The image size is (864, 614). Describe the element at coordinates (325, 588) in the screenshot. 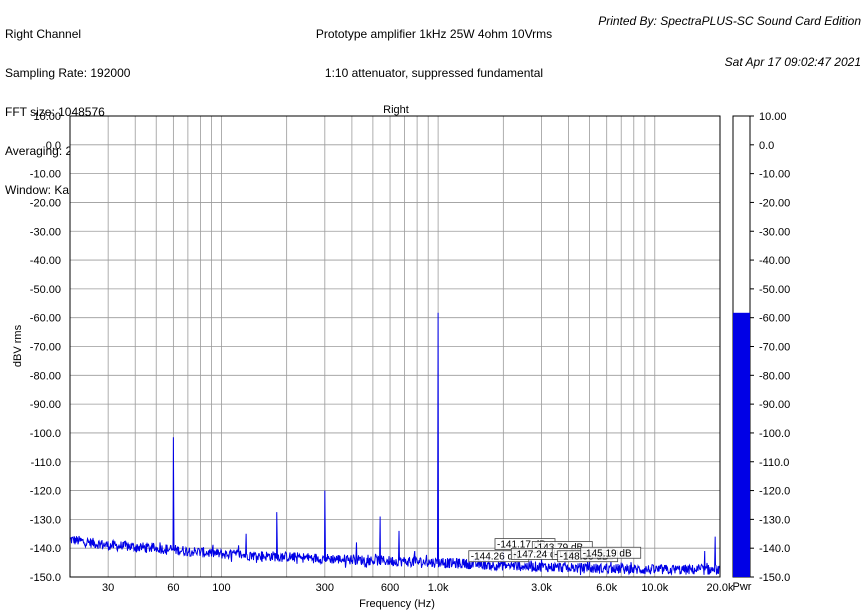

I see `x-tick-label: 300` at that location.